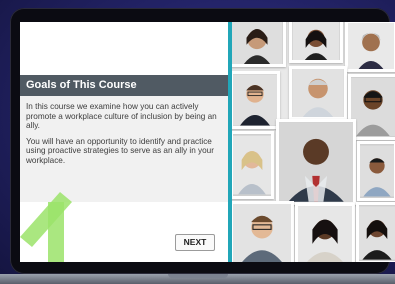  Describe the element at coordinates (46, 227) in the screenshot. I see `arrow-icon` at that location.